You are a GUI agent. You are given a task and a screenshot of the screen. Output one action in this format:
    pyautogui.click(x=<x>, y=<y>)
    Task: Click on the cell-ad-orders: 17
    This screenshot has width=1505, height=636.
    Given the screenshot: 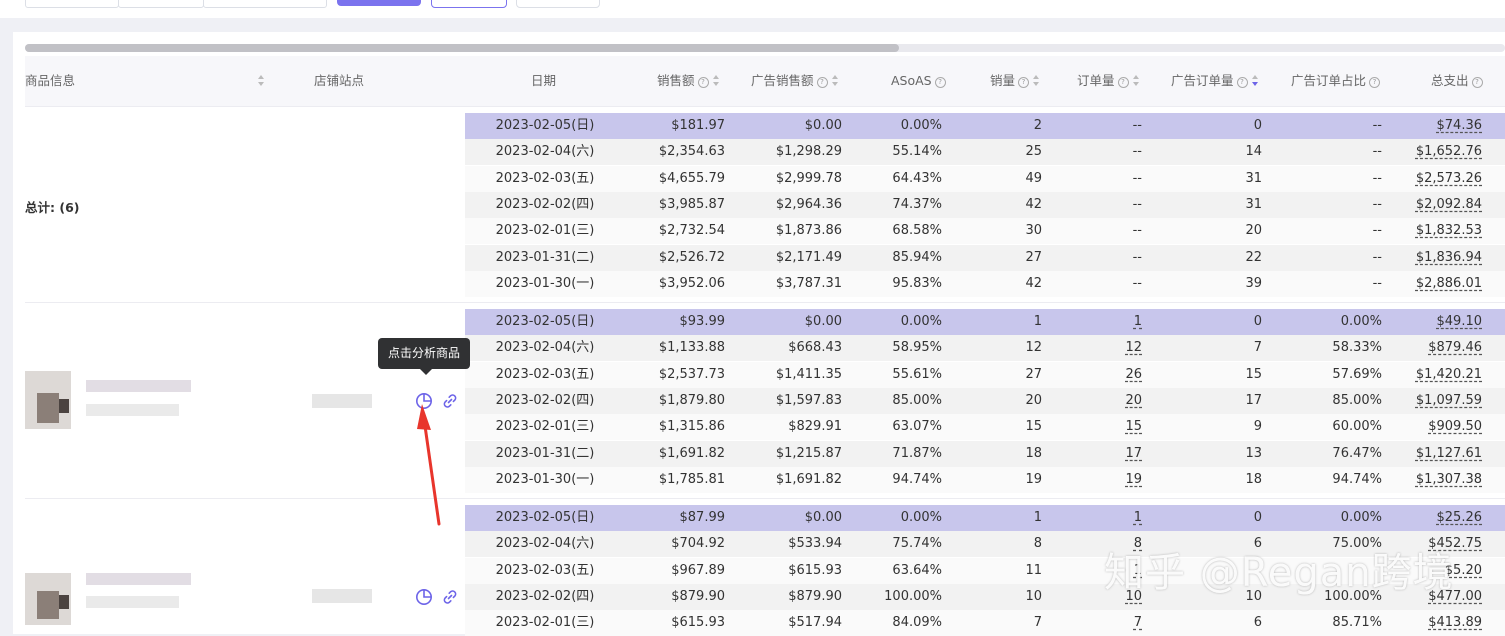 What is the action you would take?
    pyautogui.click(x=1253, y=400)
    